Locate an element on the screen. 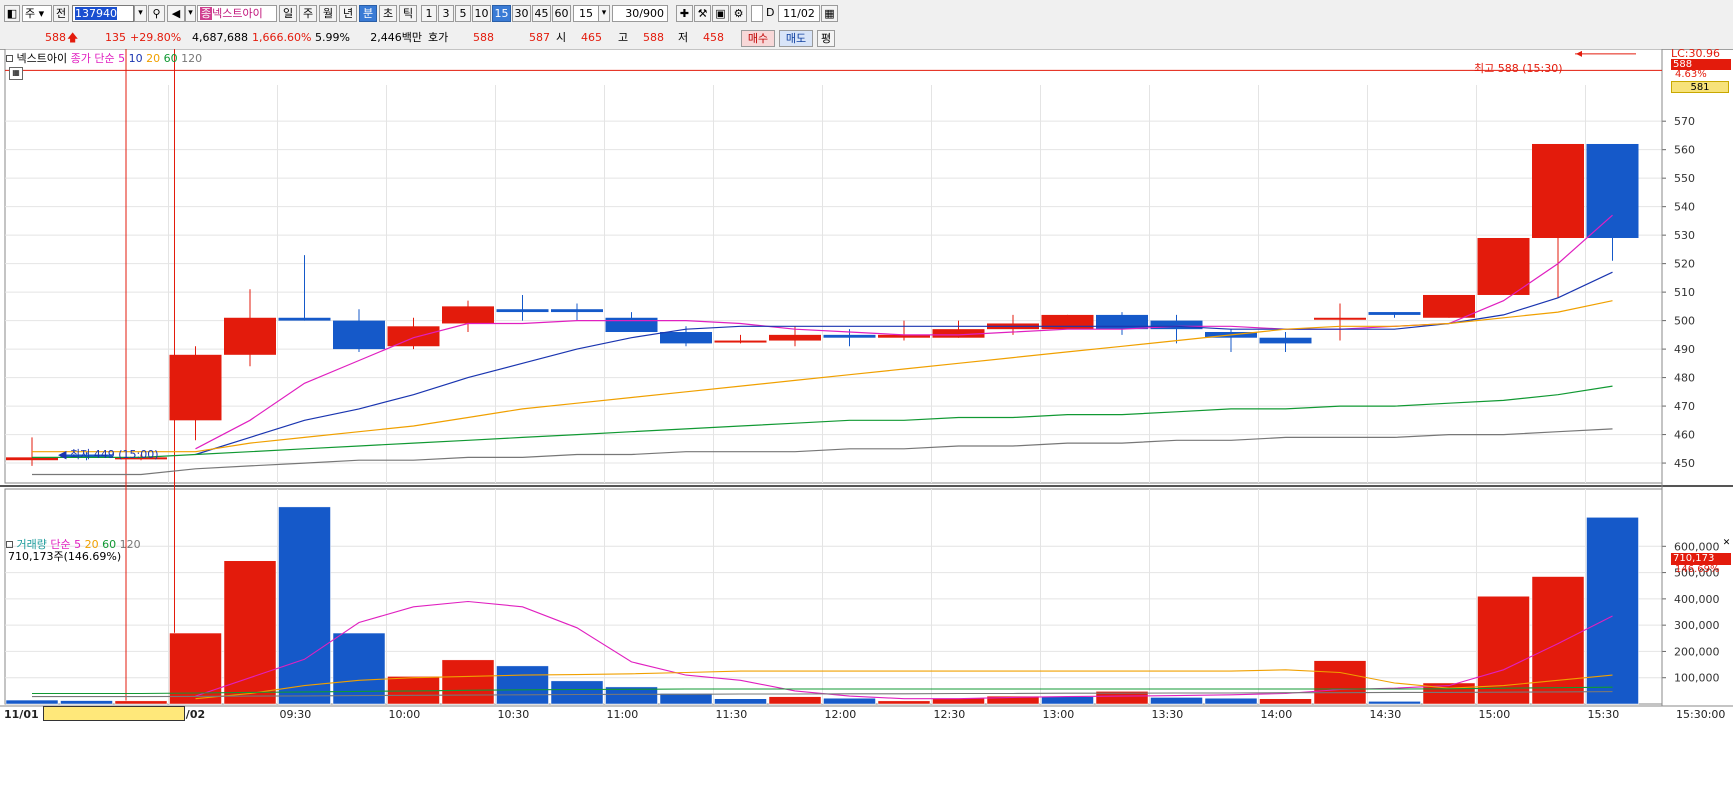  vma-120-label: 120 is located at coordinates (130, 544).